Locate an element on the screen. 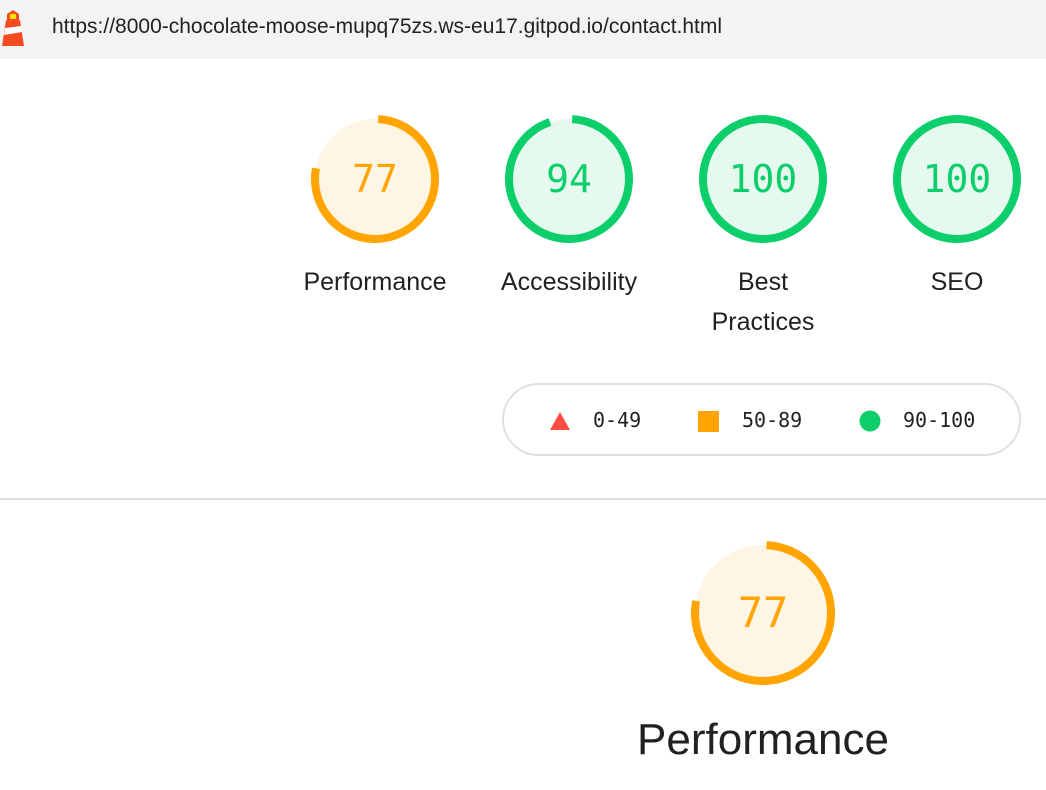  seo-gauge: 100 is located at coordinates (957, 179).